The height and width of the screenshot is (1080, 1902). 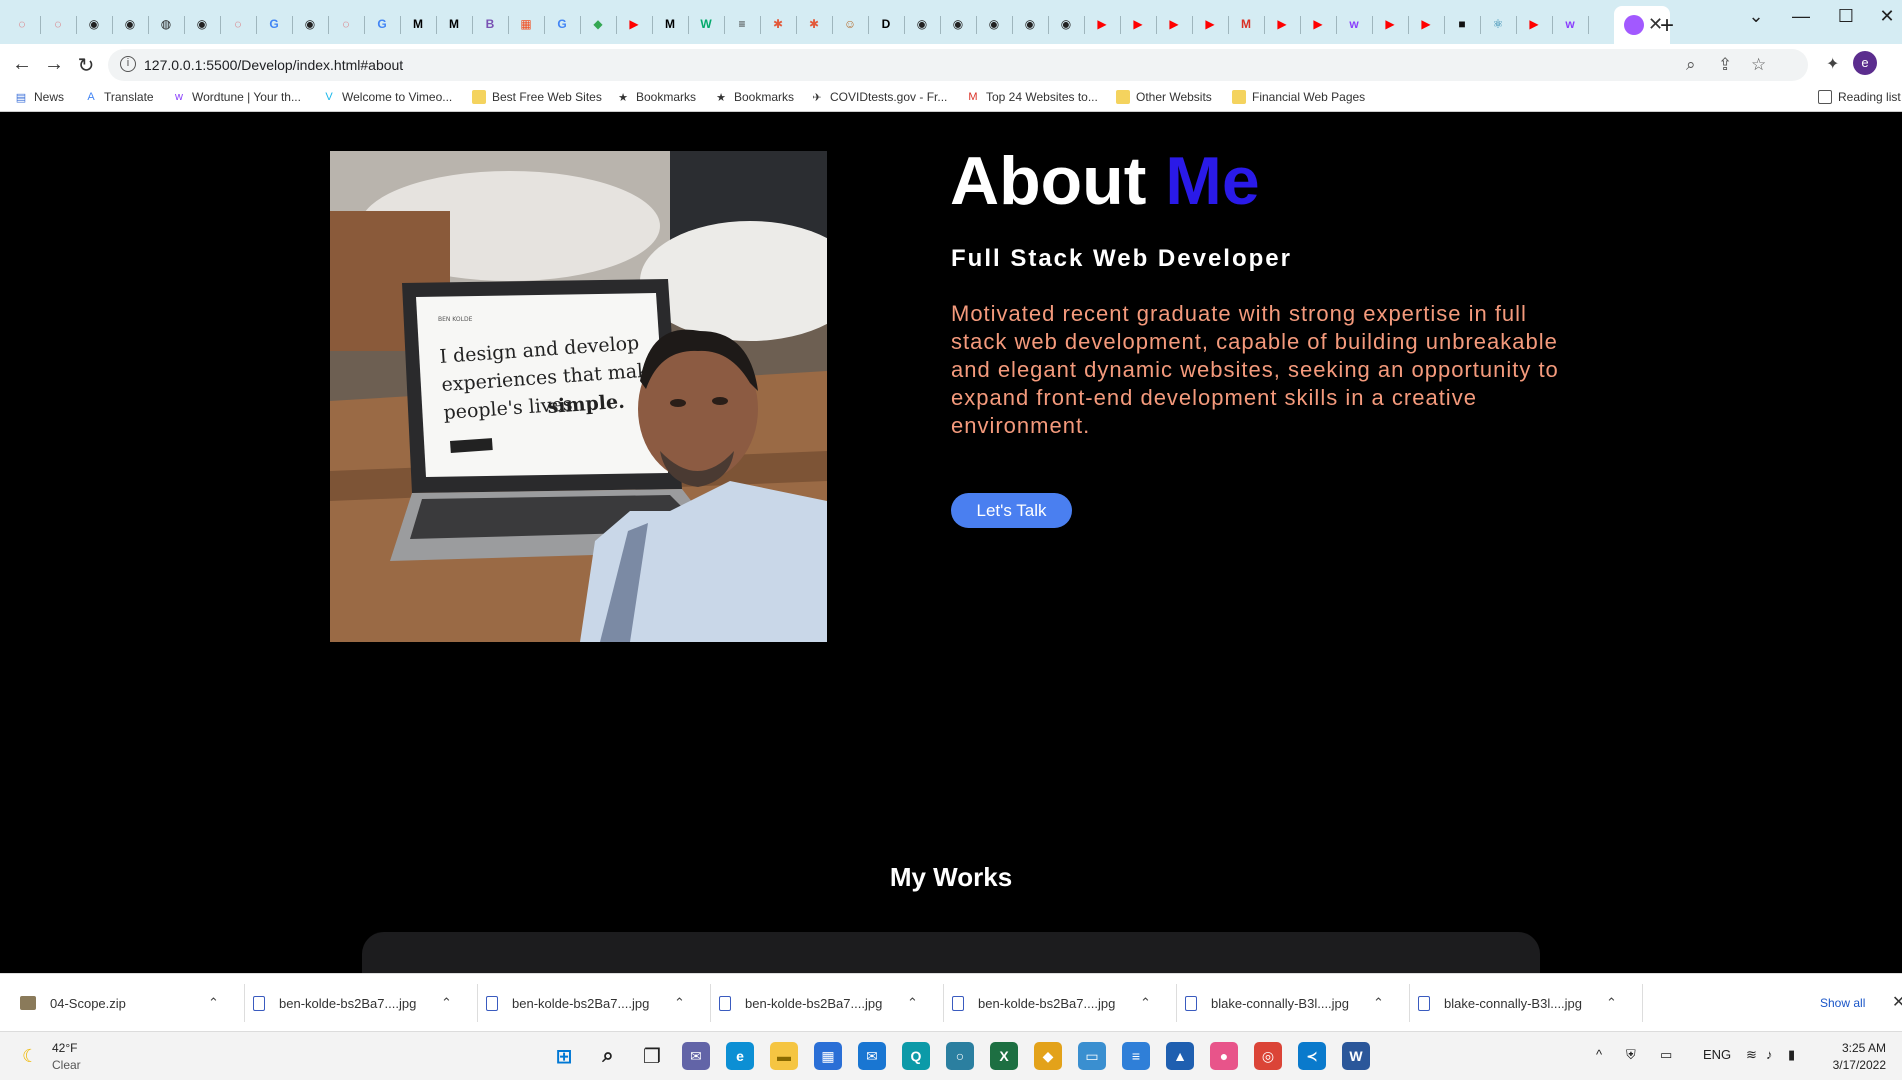 What do you see at coordinates (696, 1056) in the screenshot?
I see `teams-icon: ✉` at bounding box center [696, 1056].